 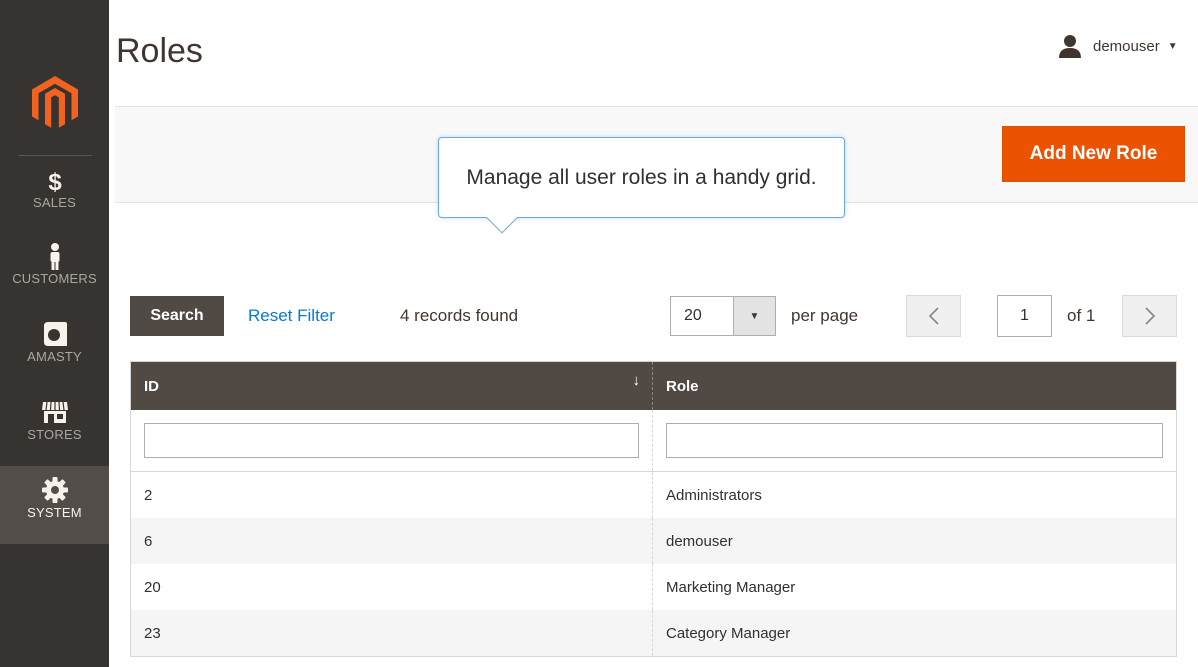 I want to click on guide-tooltip: Manage all user roles in a handy grid., so click(x=641, y=185).